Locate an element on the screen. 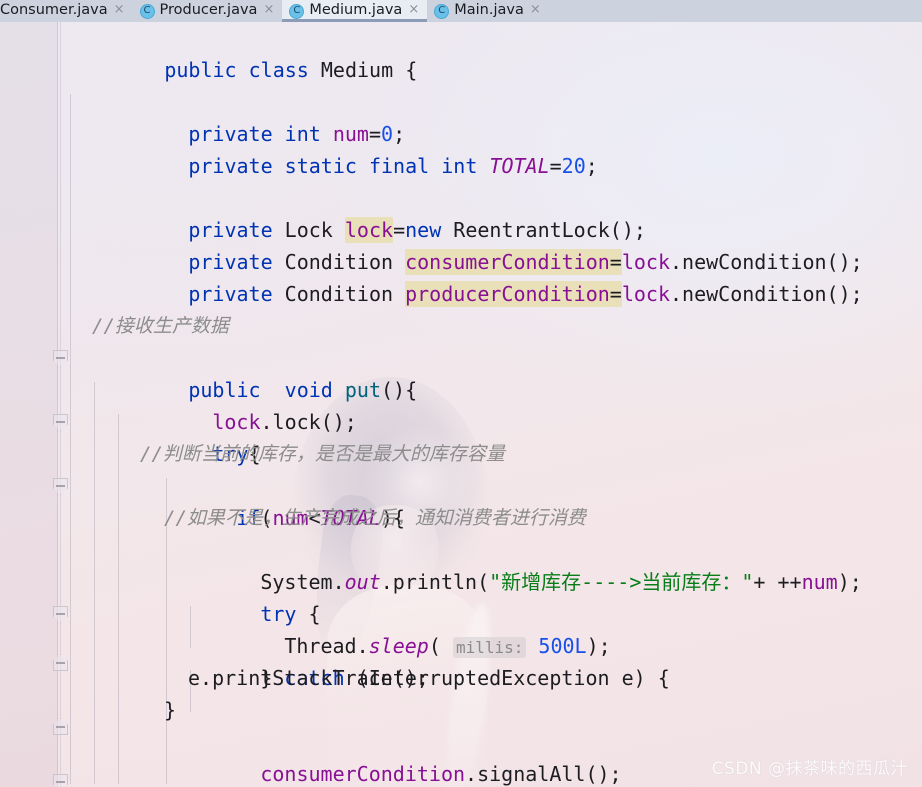 This screenshot has height=787, width=922. tab-medium-java: Medium.java × is located at coordinates (355, 11).